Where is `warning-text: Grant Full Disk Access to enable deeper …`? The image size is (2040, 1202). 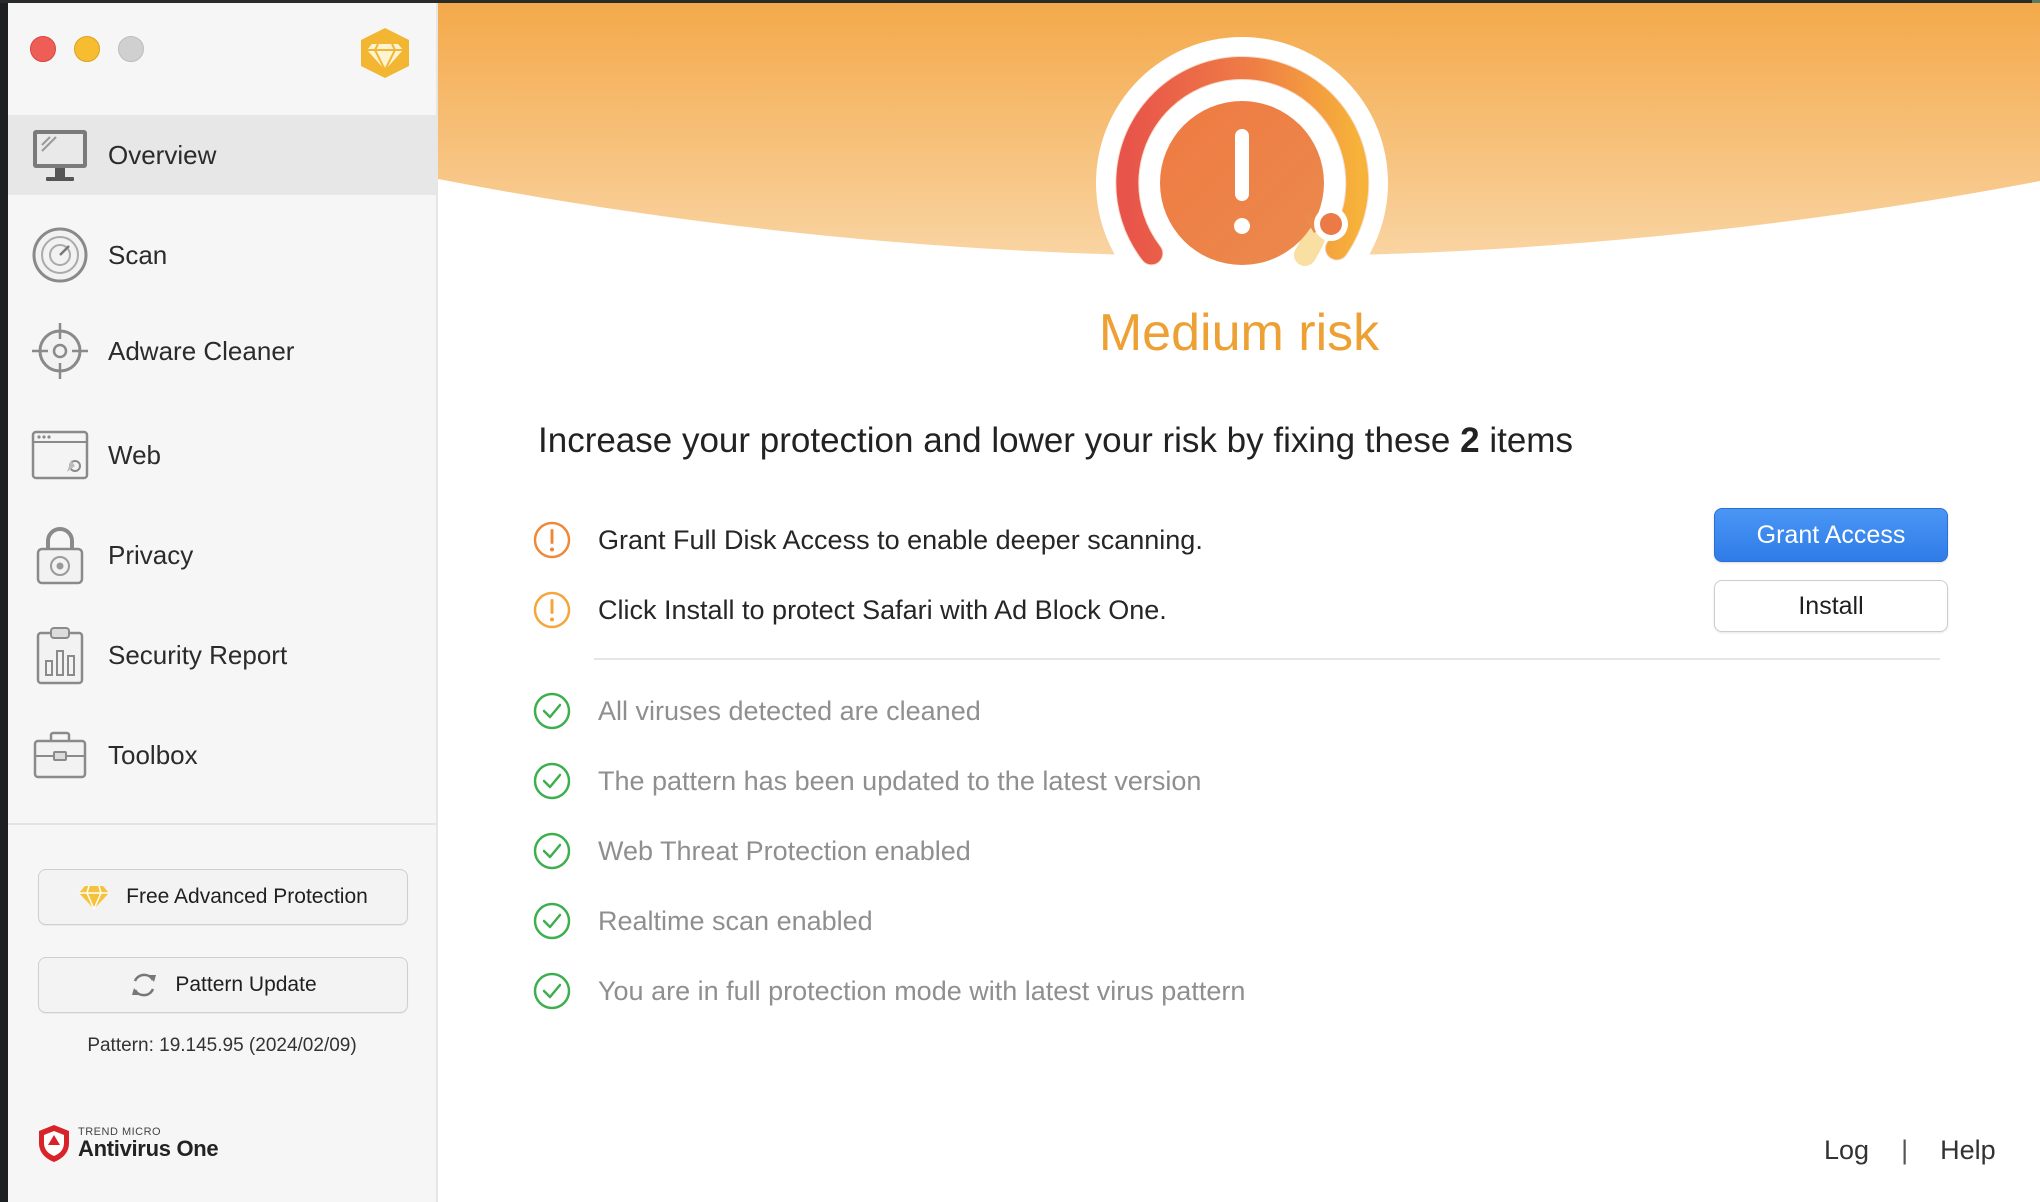
warning-text: Grant Full Disk Access to enable deeper … is located at coordinates (900, 539).